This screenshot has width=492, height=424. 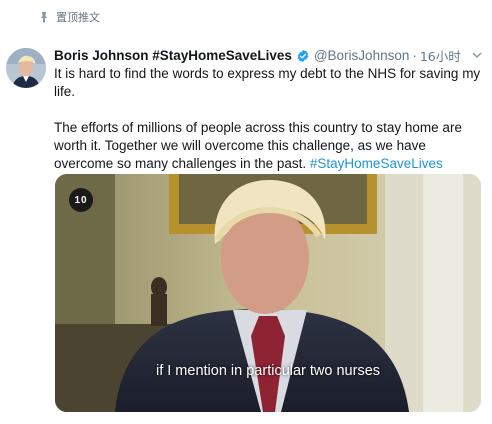 What do you see at coordinates (303, 55) in the screenshot?
I see `verified-icon` at bounding box center [303, 55].